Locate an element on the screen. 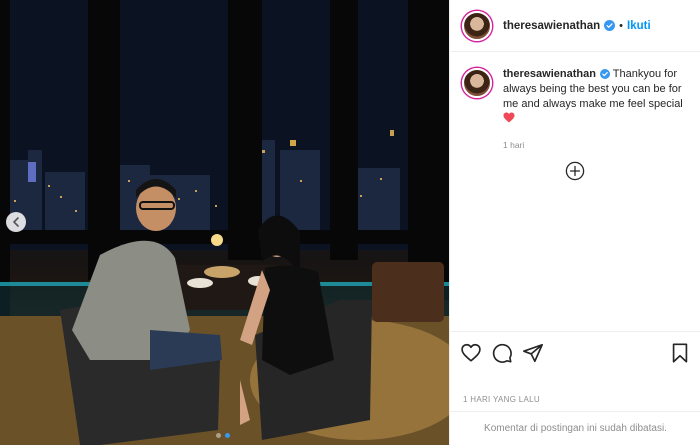  chevron-left-icon is located at coordinates (15, 222).